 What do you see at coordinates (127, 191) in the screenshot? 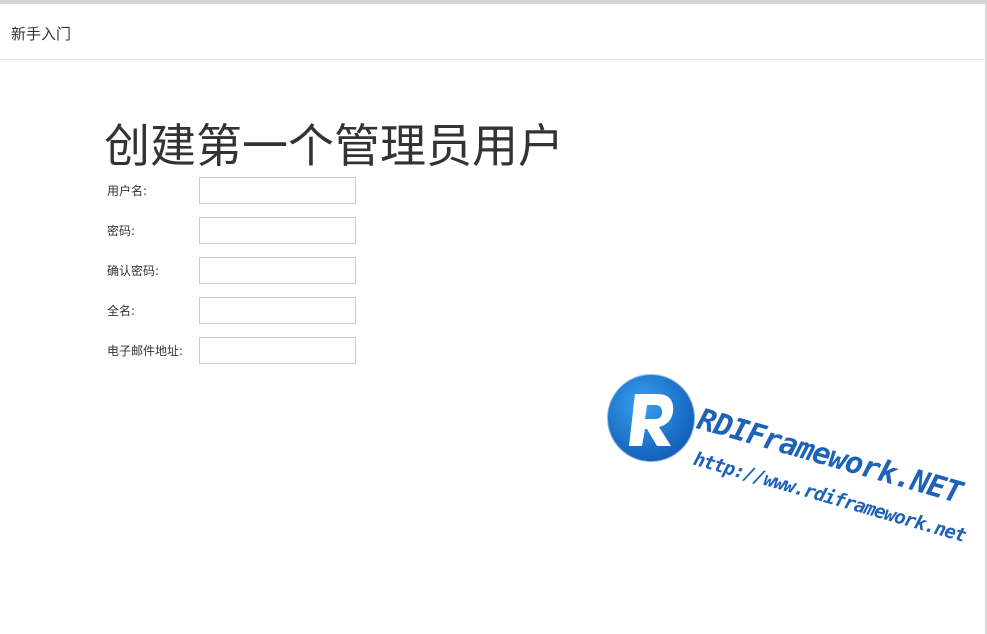
I see `username-label: 用户名:` at bounding box center [127, 191].